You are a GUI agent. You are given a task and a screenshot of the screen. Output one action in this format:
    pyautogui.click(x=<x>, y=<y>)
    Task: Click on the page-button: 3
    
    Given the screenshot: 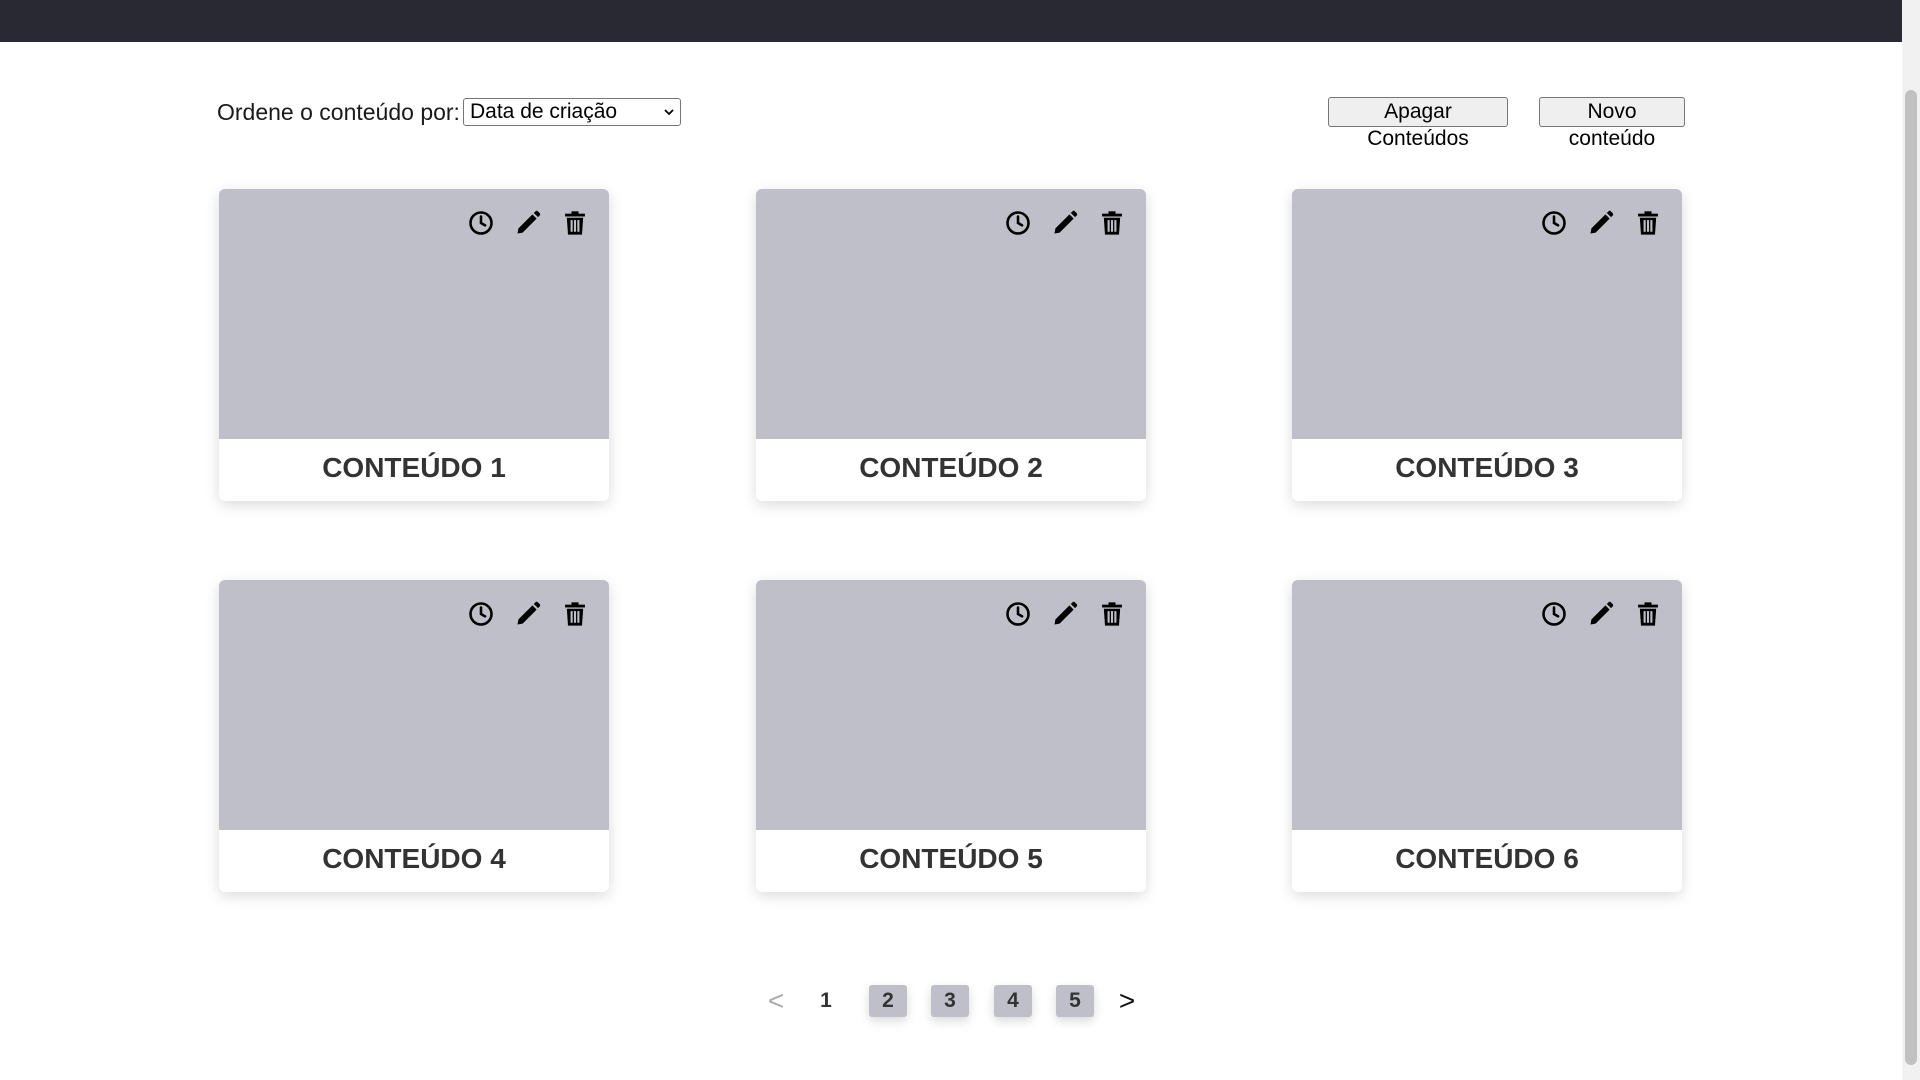 What is the action you would take?
    pyautogui.click(x=950, y=1001)
    